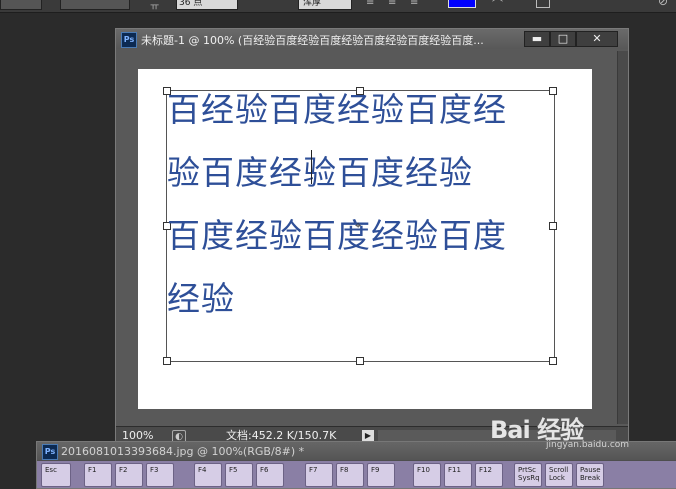  I want to click on text-cursor, so click(311, 167).